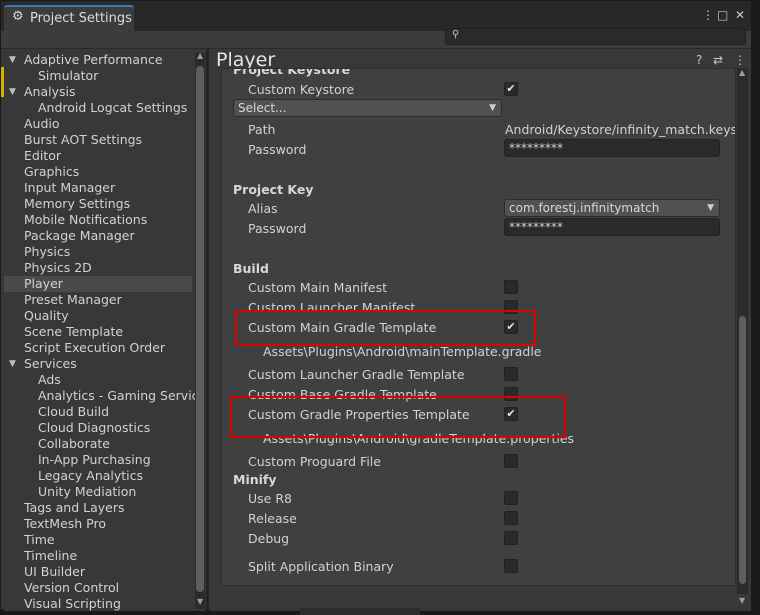 The image size is (760, 615). Describe the element at coordinates (98, 188) in the screenshot. I see `sidebar-item-input-manager: Input Manager` at that location.